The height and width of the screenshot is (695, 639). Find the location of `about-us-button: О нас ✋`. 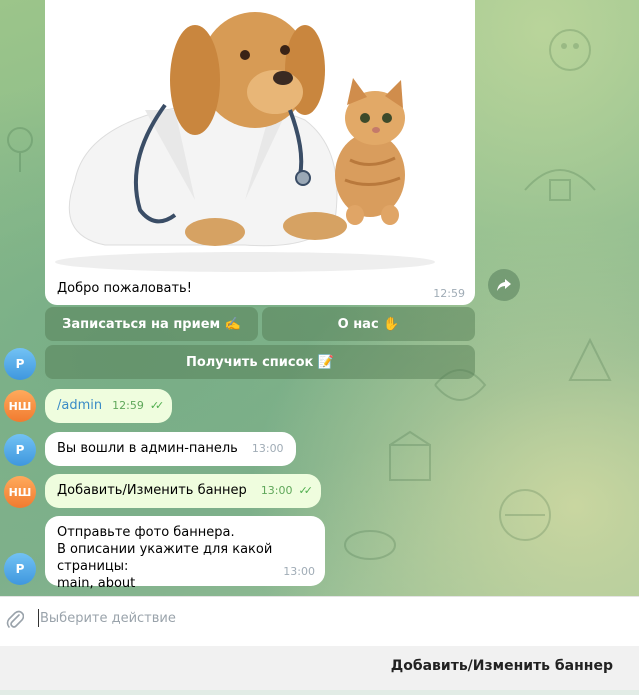

about-us-button: О нас ✋ is located at coordinates (368, 324).